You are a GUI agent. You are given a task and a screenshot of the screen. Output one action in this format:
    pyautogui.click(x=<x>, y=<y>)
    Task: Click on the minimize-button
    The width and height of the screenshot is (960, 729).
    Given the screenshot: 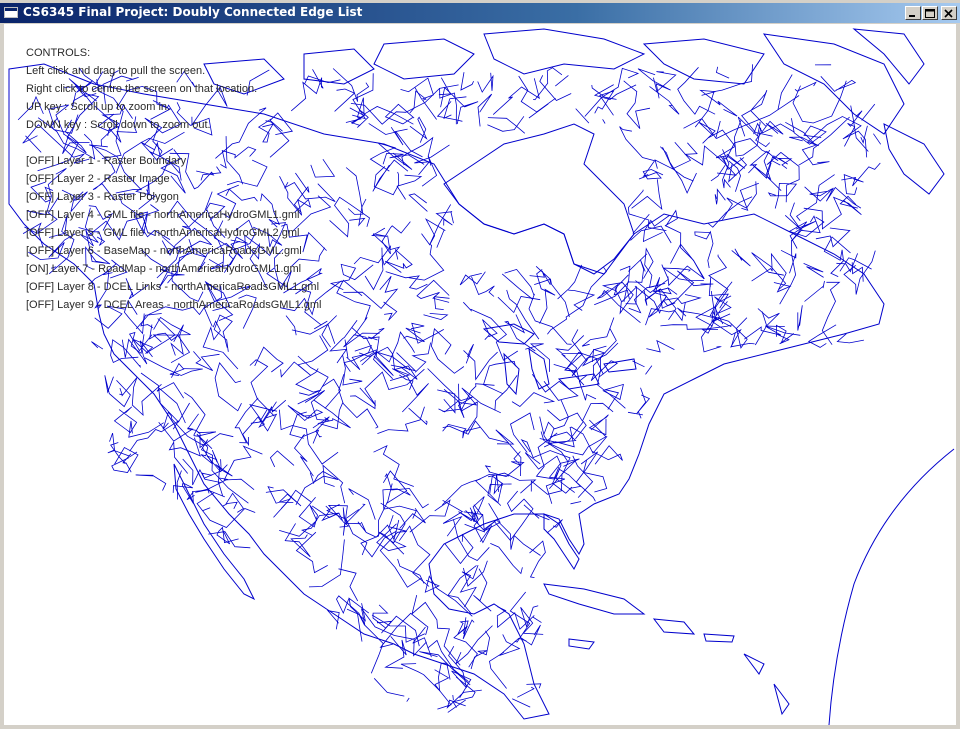 What is the action you would take?
    pyautogui.click(x=913, y=13)
    